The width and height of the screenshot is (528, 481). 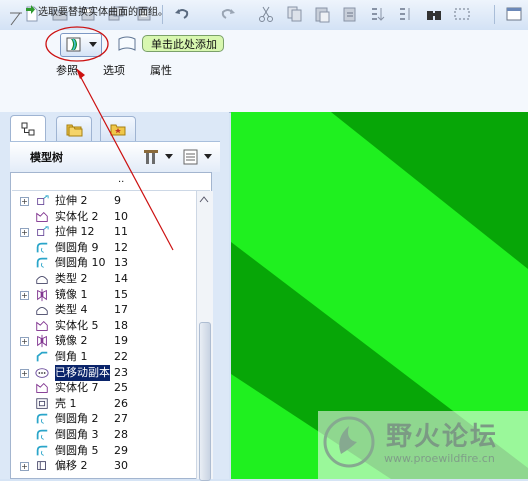 What do you see at coordinates (182, 14) in the screenshot?
I see `undo-icon` at bounding box center [182, 14].